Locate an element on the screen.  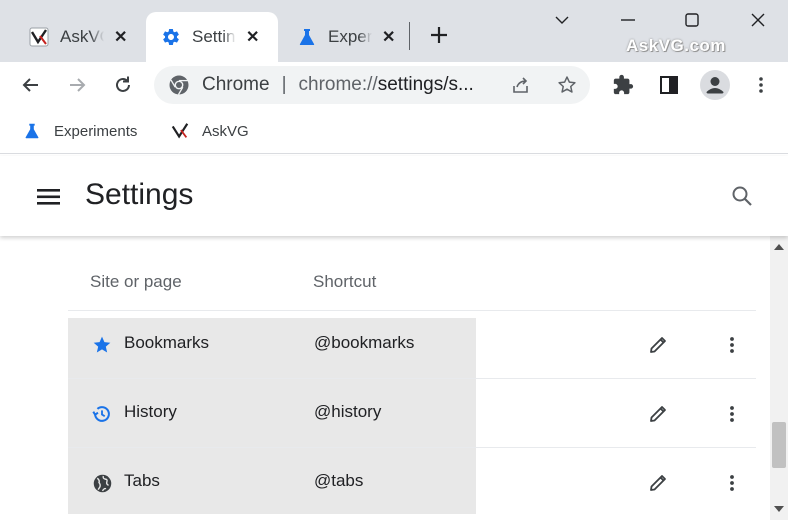
search-icon is located at coordinates (742, 196).